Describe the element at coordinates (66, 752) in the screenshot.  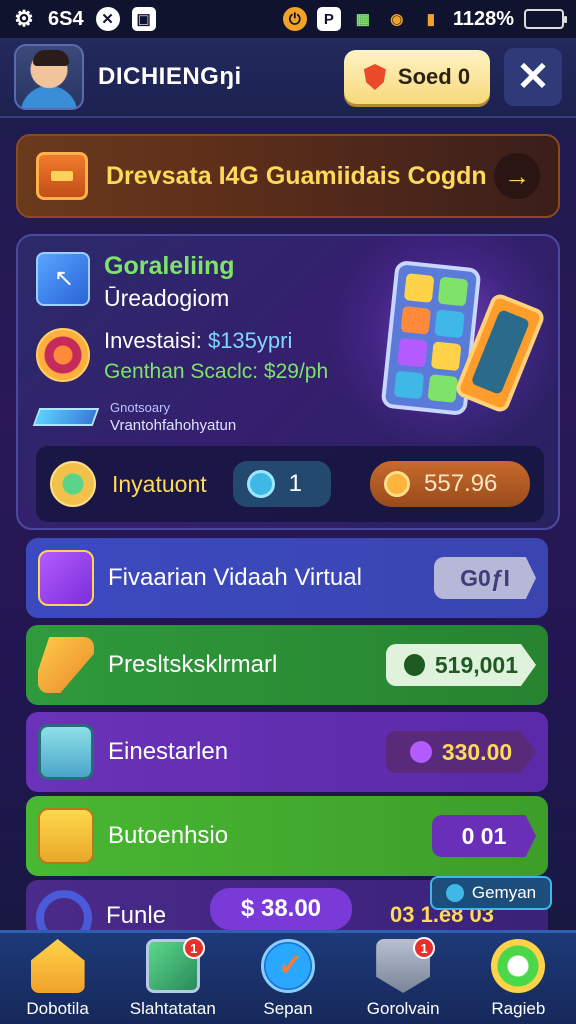
I see `document-icon` at that location.